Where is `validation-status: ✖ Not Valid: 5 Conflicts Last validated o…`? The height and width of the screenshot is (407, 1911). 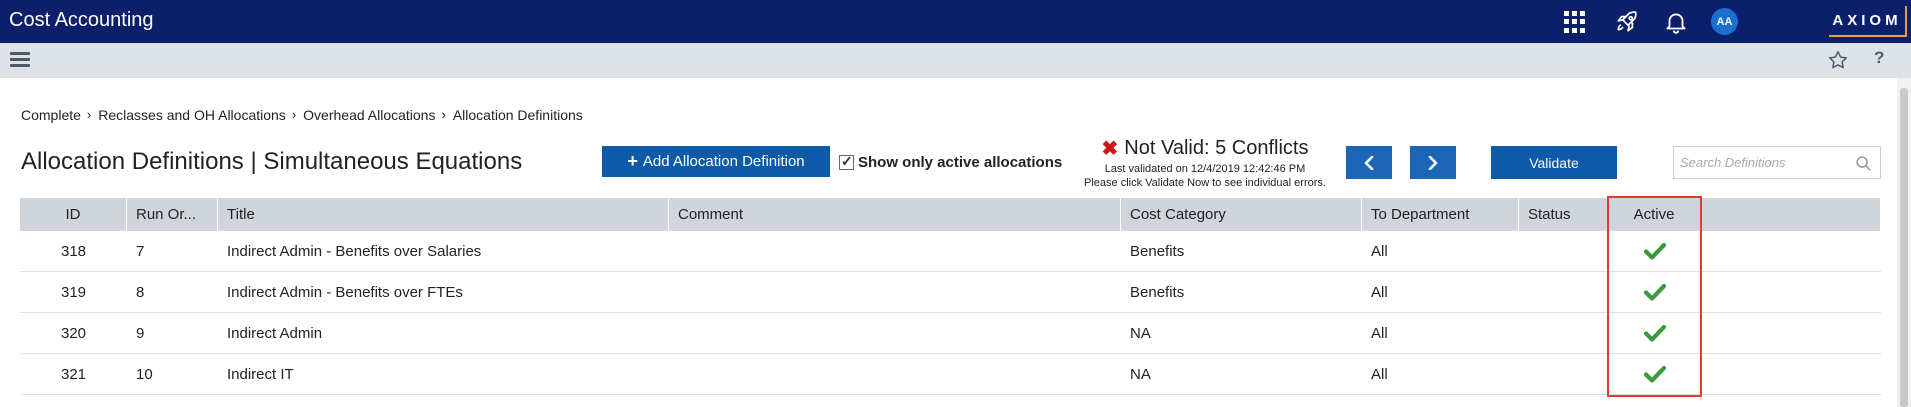
validation-status: ✖ Not Valid: 5 Conflicts Last validated o… is located at coordinates (1205, 162).